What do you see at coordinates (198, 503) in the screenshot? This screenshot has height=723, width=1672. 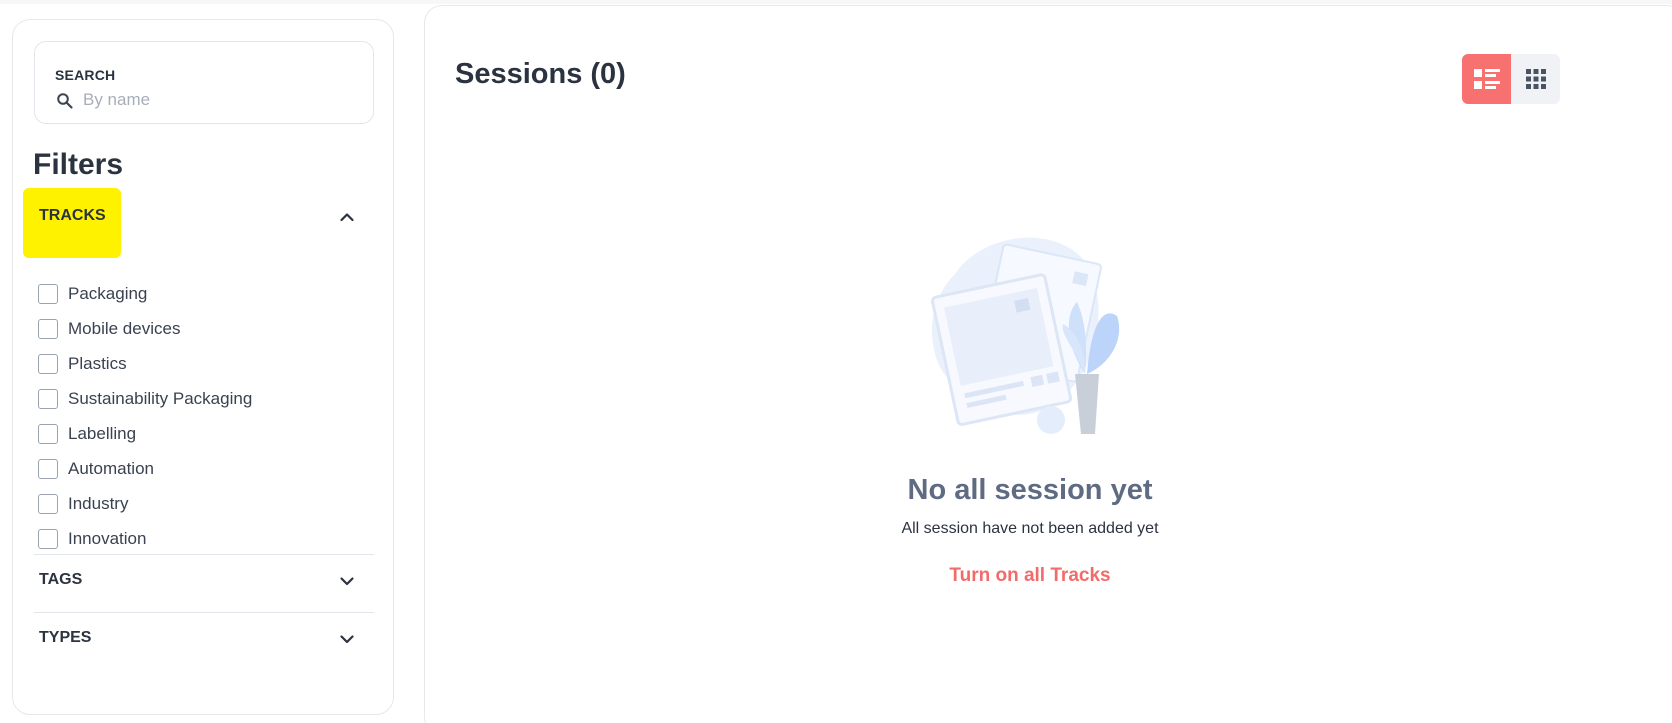 I see `track-item-industry: Industry` at bounding box center [198, 503].